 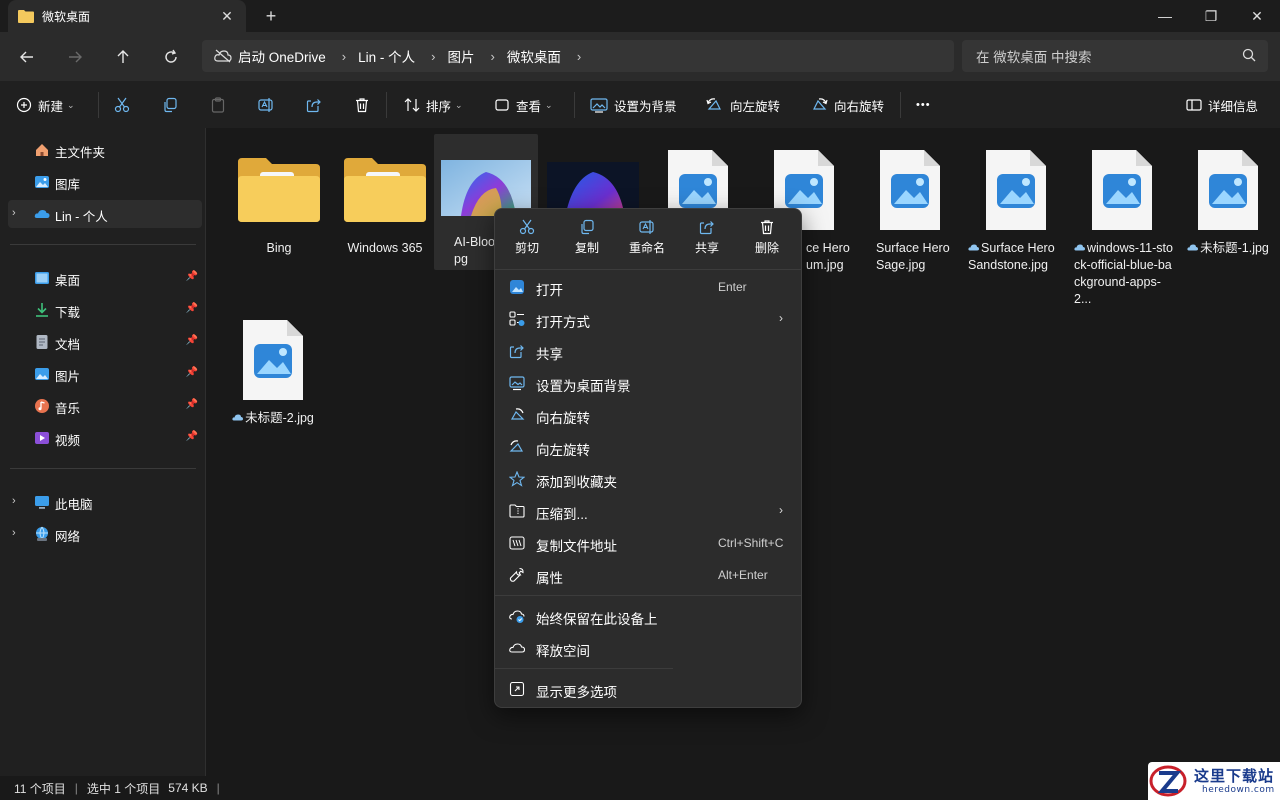 I want to click on menu-label: 释放空间, so click(x=563, y=651).